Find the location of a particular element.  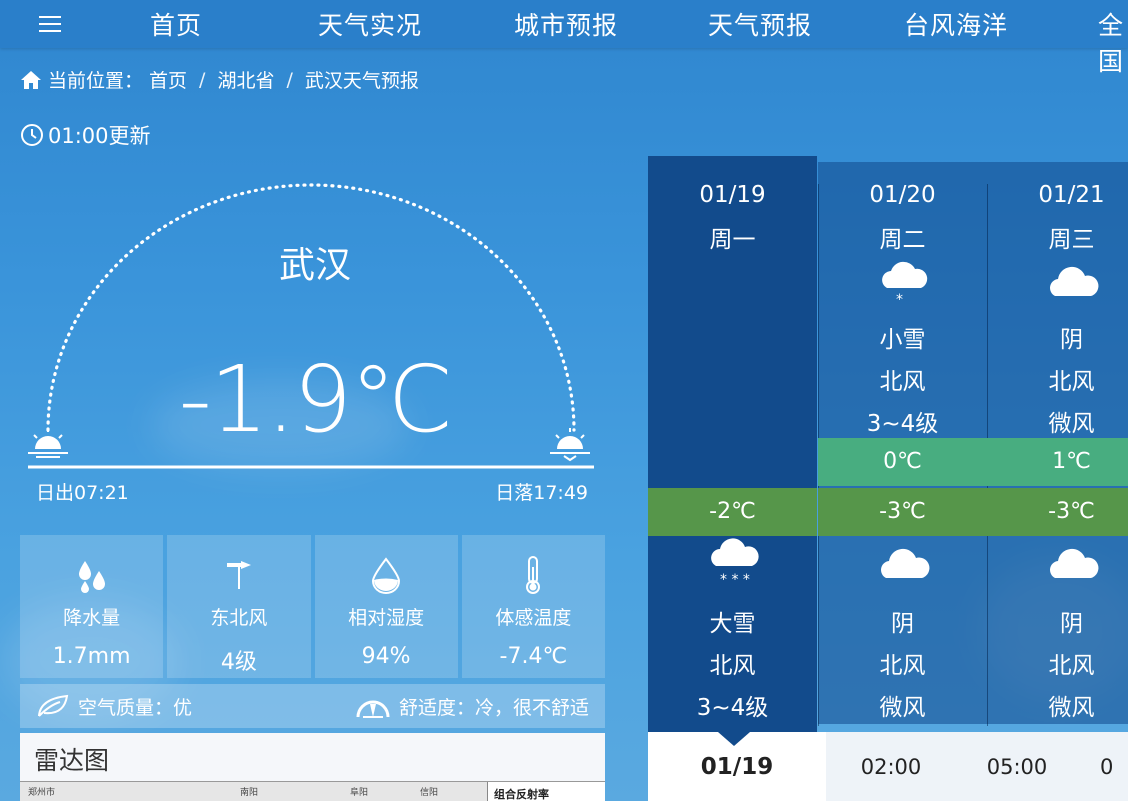

current-temperature: -1.9℃ is located at coordinates (316, 399).